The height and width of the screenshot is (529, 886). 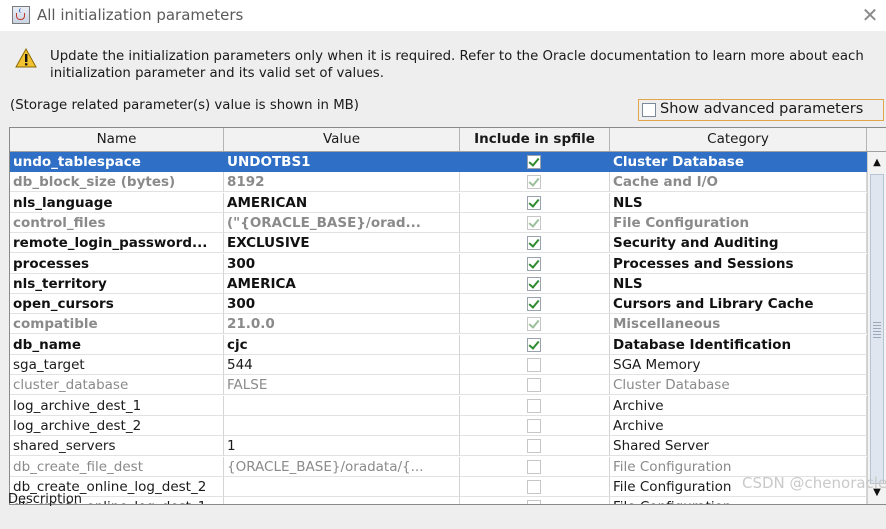 I want to click on param-name-cell: sga_target, so click(x=117, y=365).